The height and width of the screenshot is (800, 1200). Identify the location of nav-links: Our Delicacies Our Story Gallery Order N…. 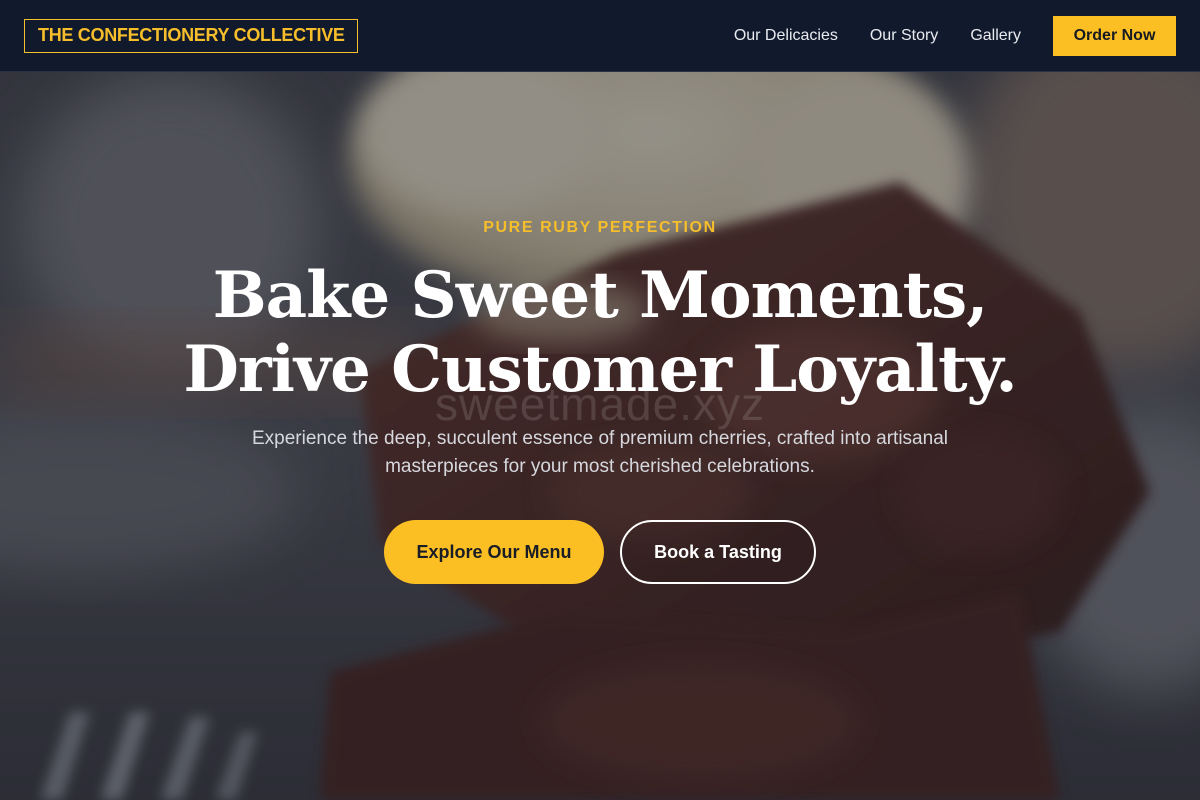
(955, 35).